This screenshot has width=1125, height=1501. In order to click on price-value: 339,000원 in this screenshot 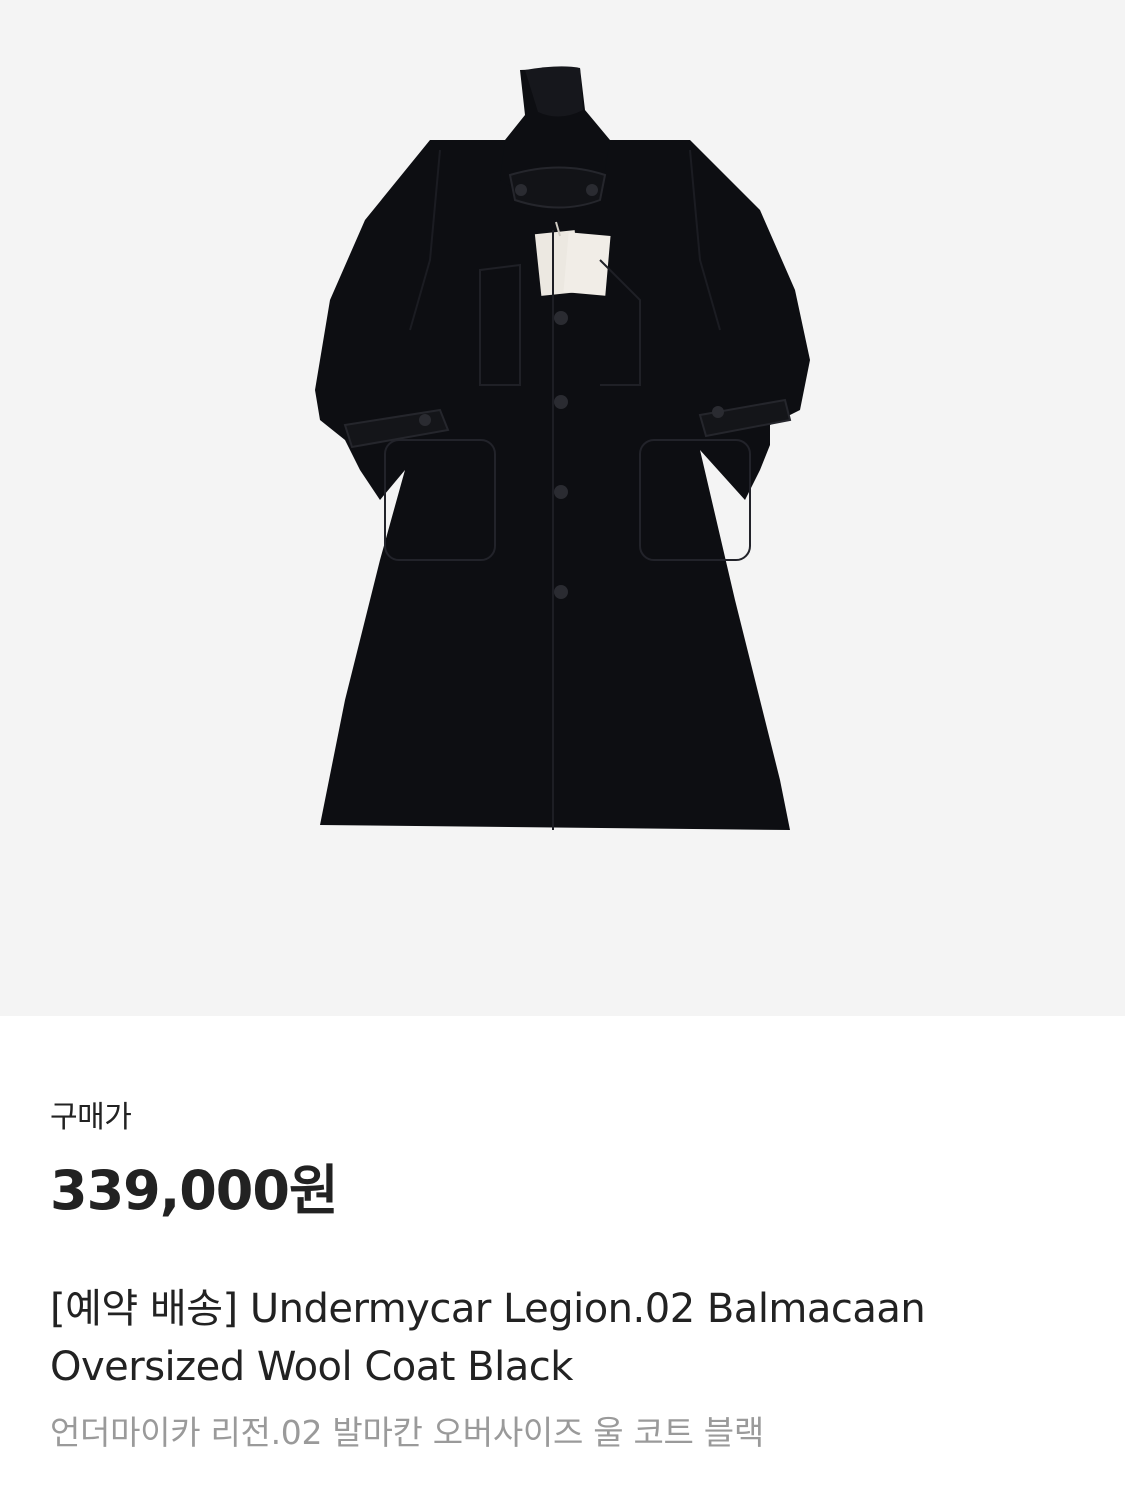, I will do `click(194, 1190)`.